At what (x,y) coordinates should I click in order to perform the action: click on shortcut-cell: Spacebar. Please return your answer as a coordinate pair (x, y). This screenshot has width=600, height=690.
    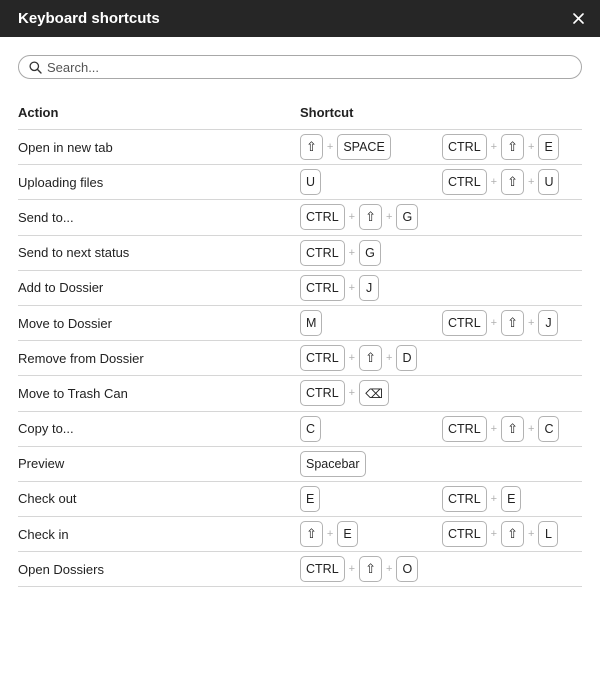
    Looking at the image, I should click on (441, 463).